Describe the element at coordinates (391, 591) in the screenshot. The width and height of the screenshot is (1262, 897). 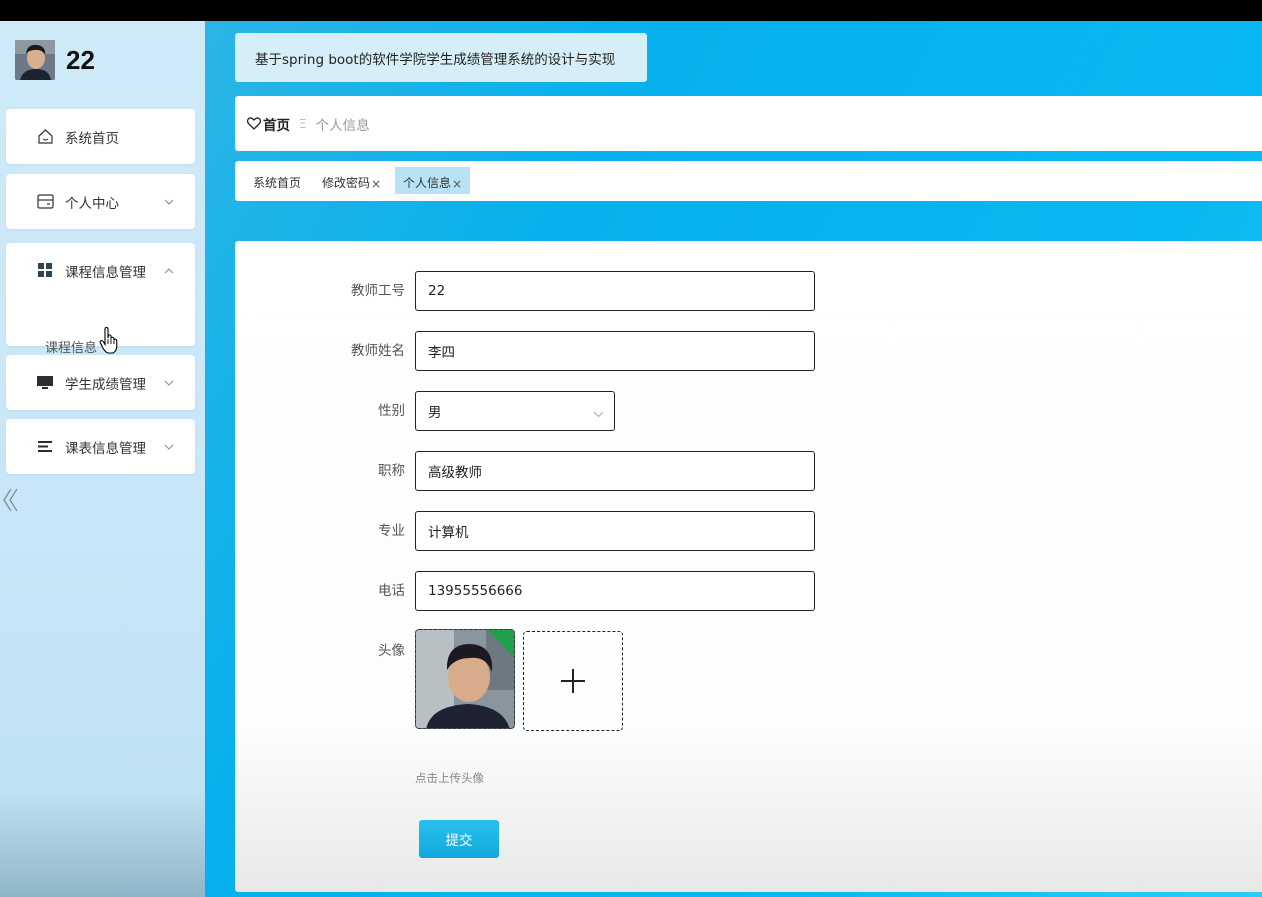
I see `form-label: 电话` at that location.